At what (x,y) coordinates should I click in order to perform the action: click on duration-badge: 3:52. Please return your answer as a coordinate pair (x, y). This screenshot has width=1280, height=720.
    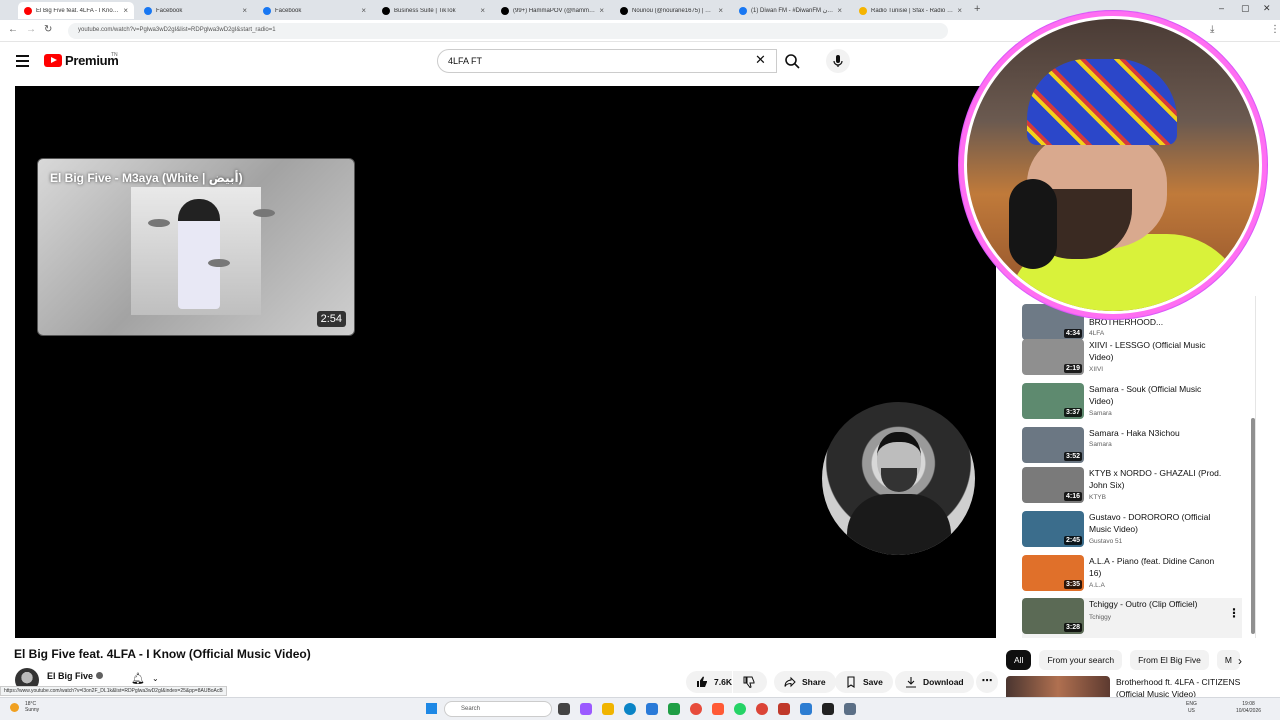
    Looking at the image, I should click on (1072, 456).